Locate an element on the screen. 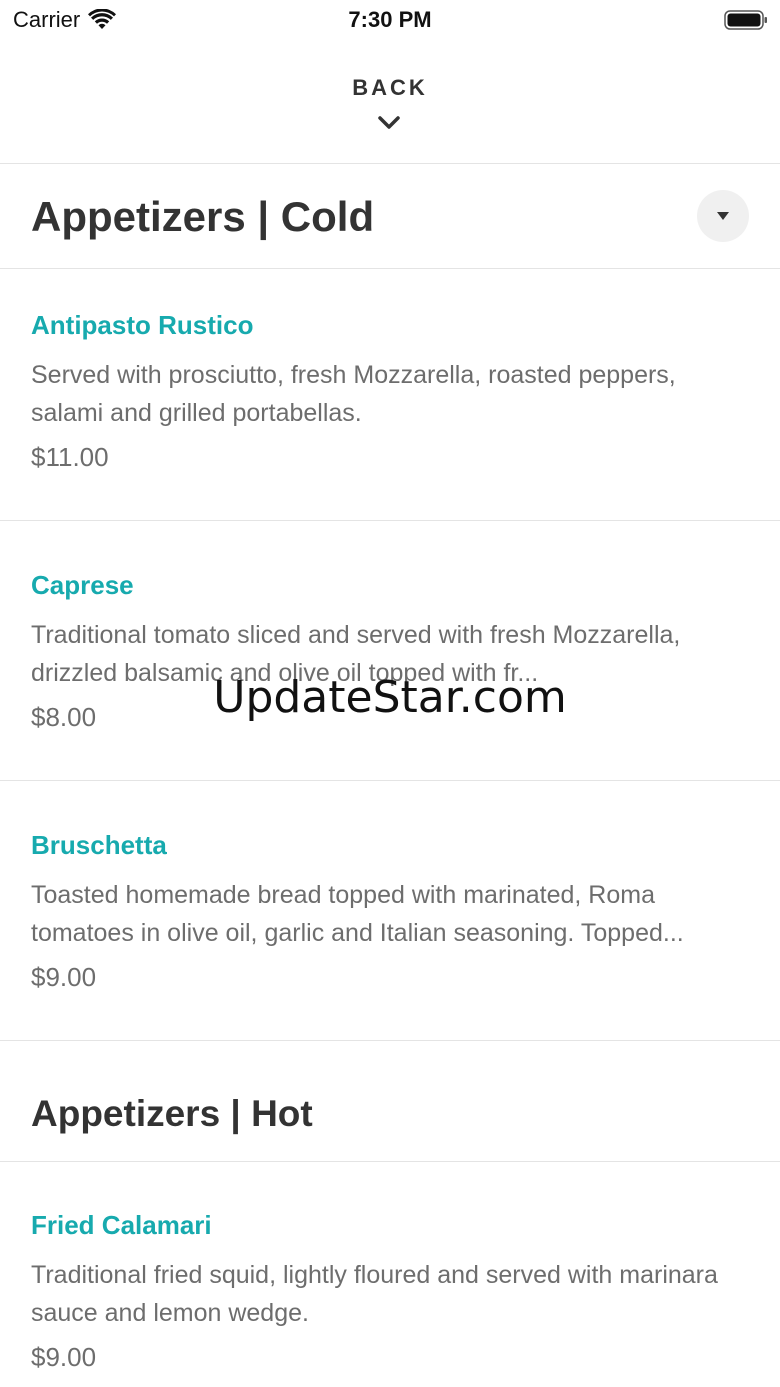  back-button: BACK is located at coordinates (390, 102).